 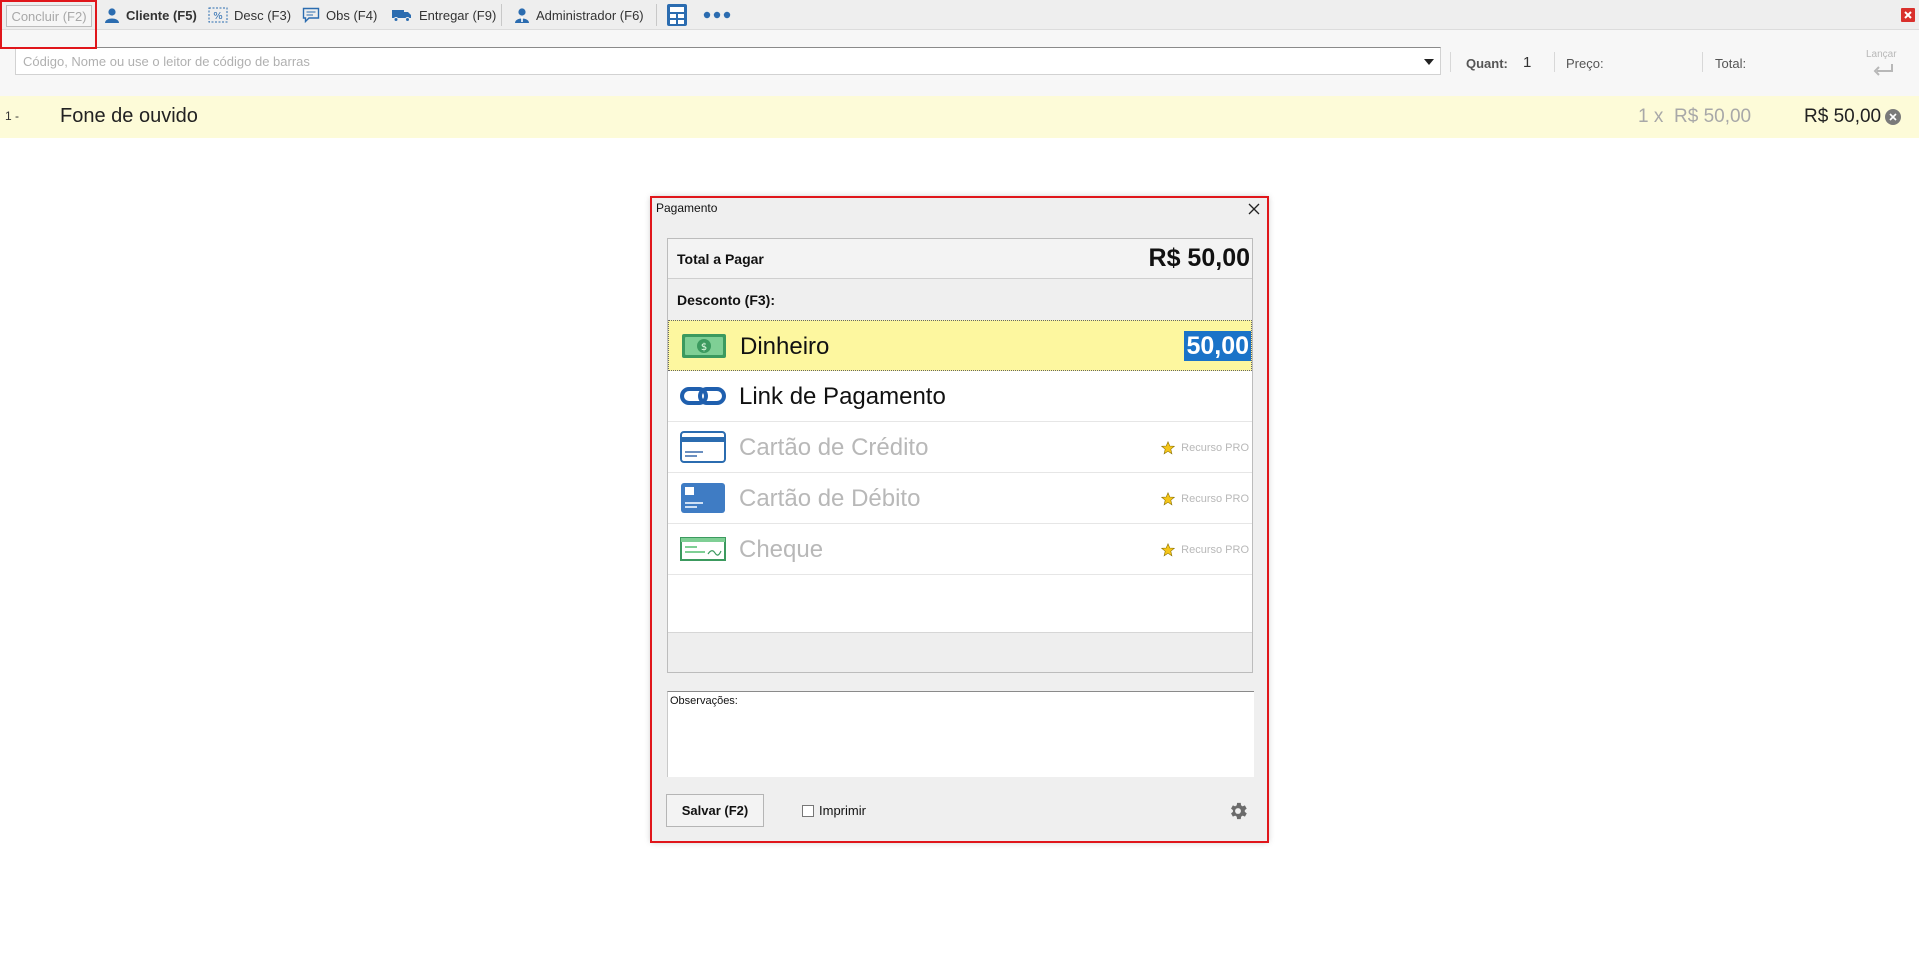 What do you see at coordinates (1199, 258) in the screenshot?
I see `total-to-pay-value: R$ 50,00` at bounding box center [1199, 258].